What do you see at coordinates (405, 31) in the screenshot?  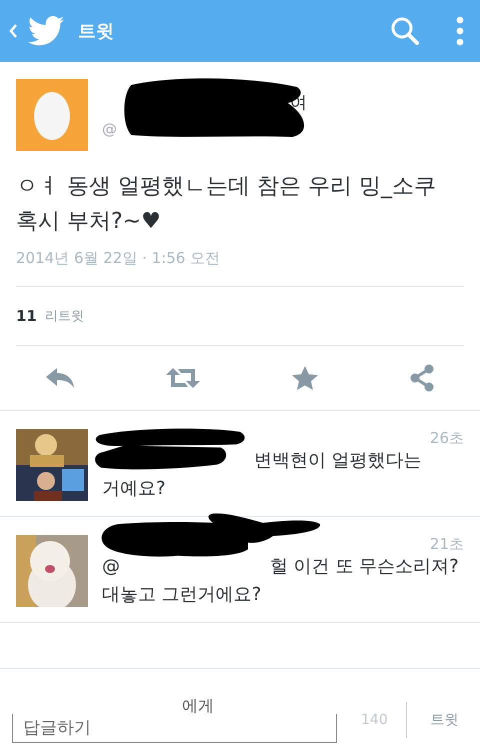 I see `search-icon` at bounding box center [405, 31].